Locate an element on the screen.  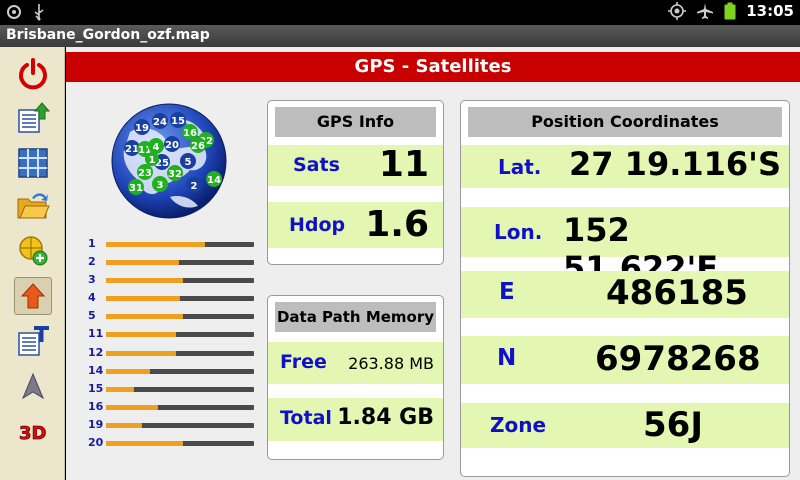
satellite-id: 2 is located at coordinates (92, 262).